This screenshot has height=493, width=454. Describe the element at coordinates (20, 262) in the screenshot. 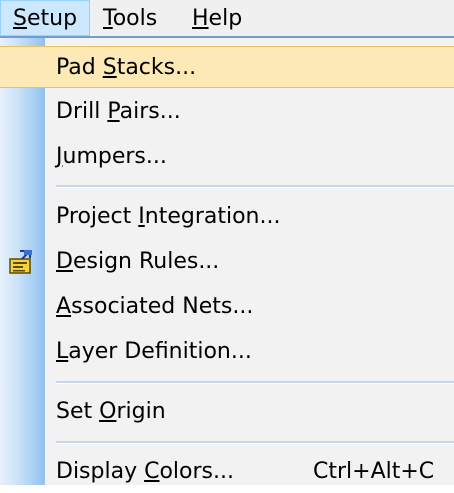

I see `design-rules-icon` at that location.